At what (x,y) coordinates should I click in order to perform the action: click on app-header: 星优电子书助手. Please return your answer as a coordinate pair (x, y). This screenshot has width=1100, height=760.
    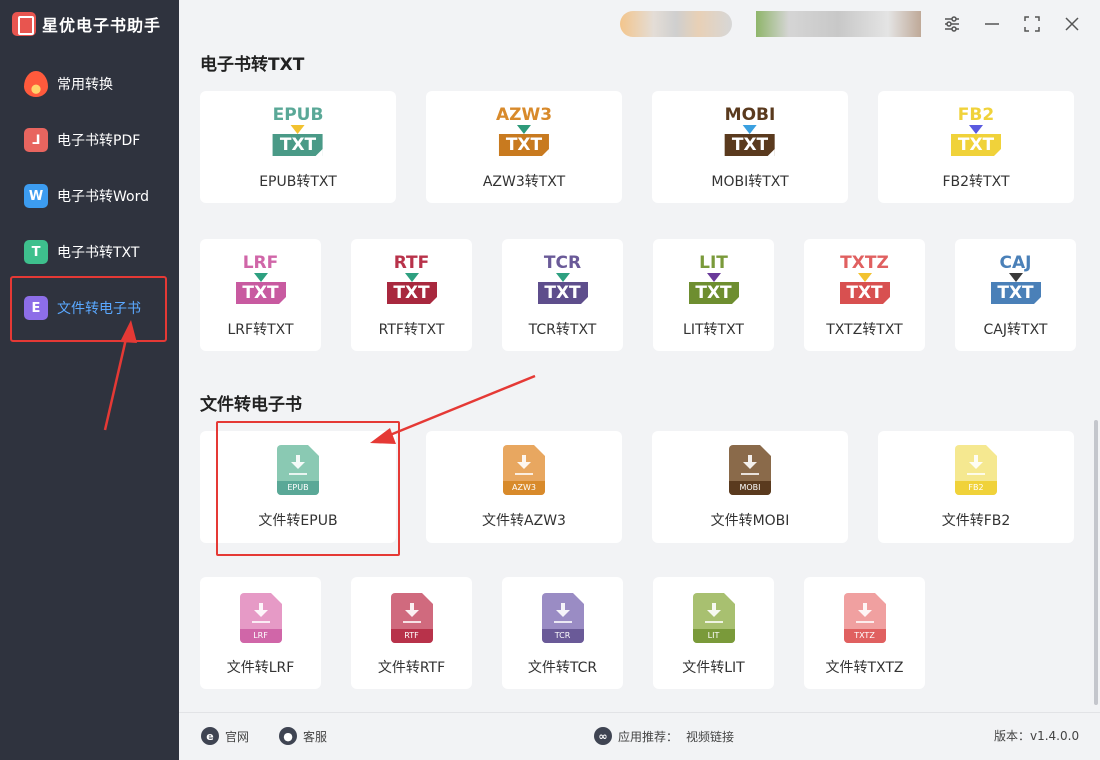
    Looking at the image, I should click on (89, 24).